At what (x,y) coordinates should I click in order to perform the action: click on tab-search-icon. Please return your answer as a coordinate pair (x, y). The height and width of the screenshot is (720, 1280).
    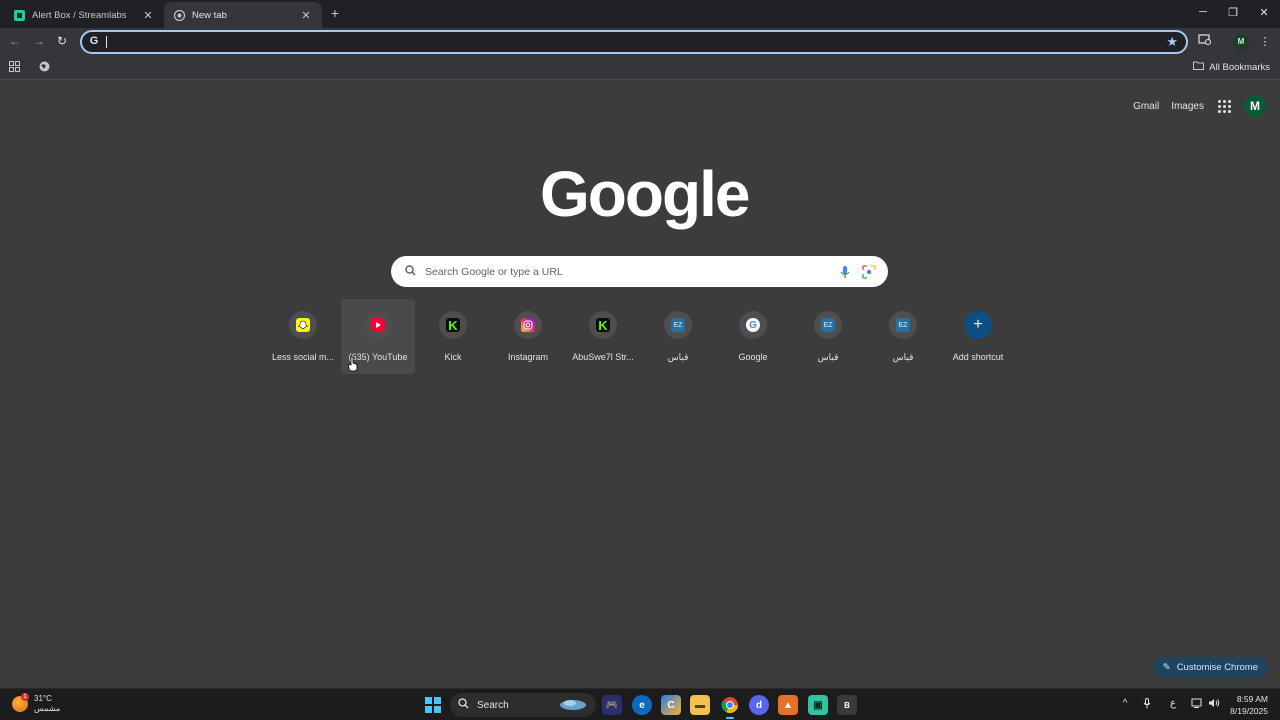
    Looking at the image, I should click on (1205, 42).